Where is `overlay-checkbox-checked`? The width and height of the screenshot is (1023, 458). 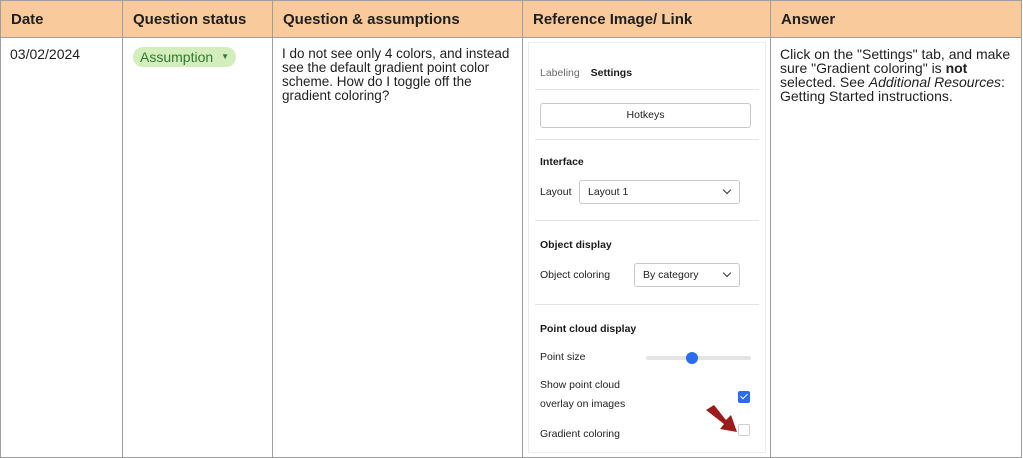 overlay-checkbox-checked is located at coordinates (744, 397).